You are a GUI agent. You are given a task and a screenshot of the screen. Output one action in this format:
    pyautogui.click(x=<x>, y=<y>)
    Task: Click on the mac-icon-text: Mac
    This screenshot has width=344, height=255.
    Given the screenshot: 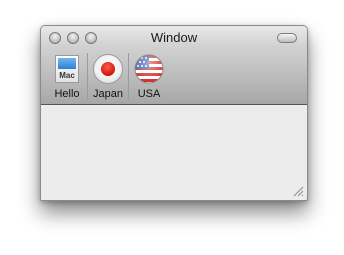 What is the action you would take?
    pyautogui.click(x=67, y=75)
    